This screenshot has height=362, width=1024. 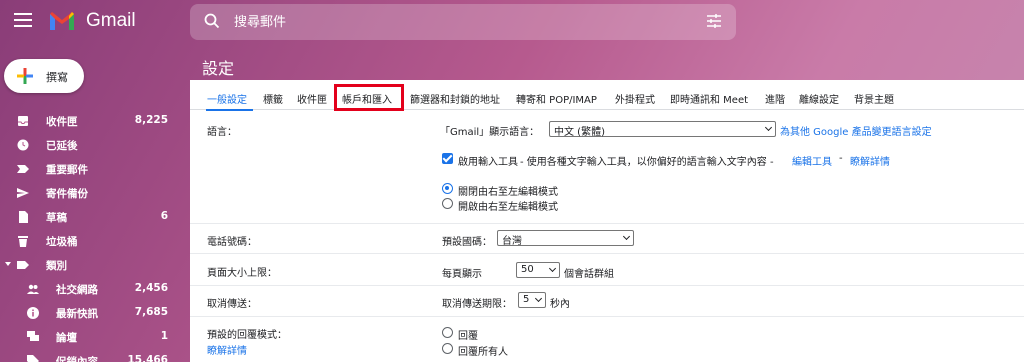 I want to click on tab-advanced: 進階, so click(x=775, y=98).